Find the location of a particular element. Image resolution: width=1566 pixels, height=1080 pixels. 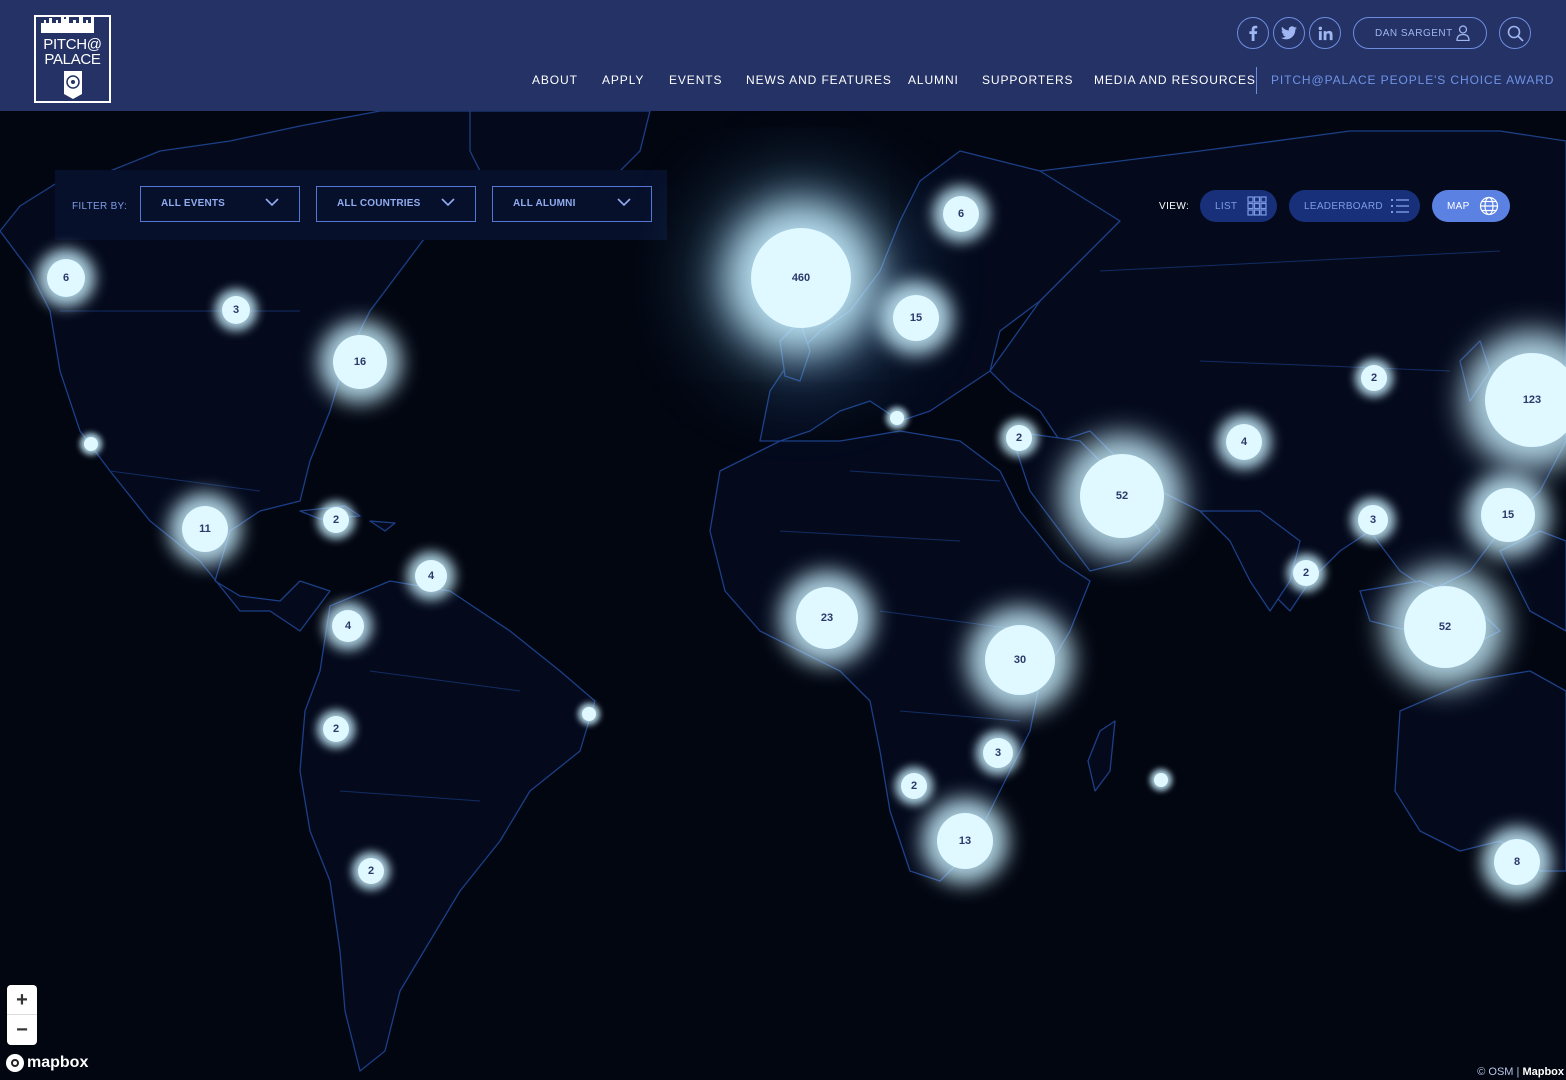

events-filter-select: ALL EVENTS is located at coordinates (220, 204).